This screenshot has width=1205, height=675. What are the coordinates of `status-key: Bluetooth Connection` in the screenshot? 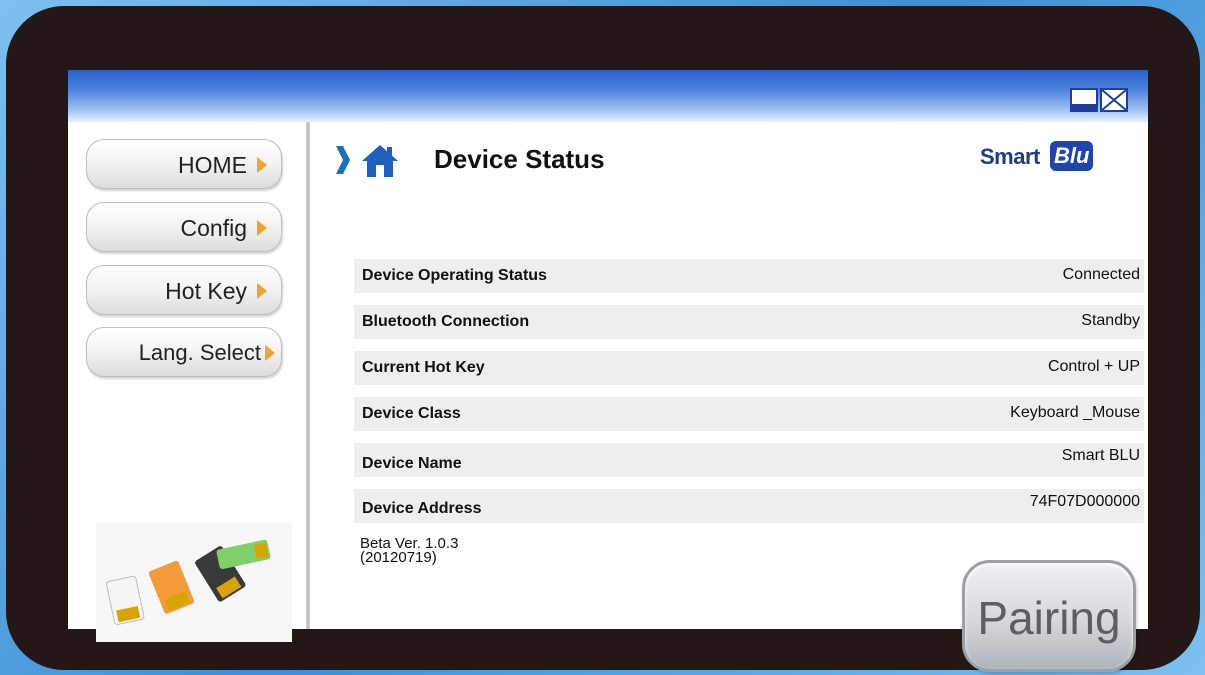 It's located at (446, 321).